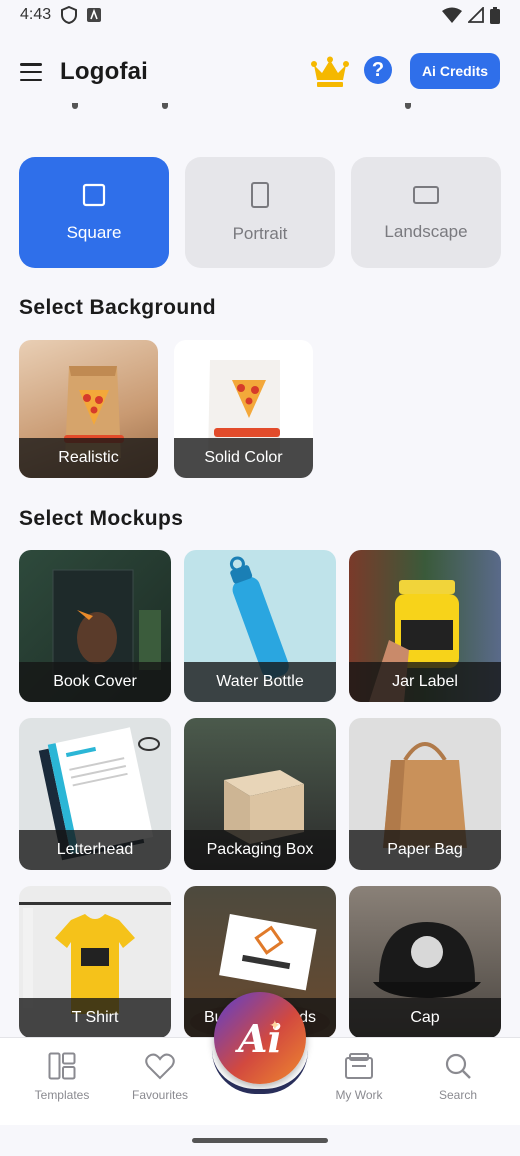 The height and width of the screenshot is (1156, 520). I want to click on nav-label: My Work, so click(359, 1095).